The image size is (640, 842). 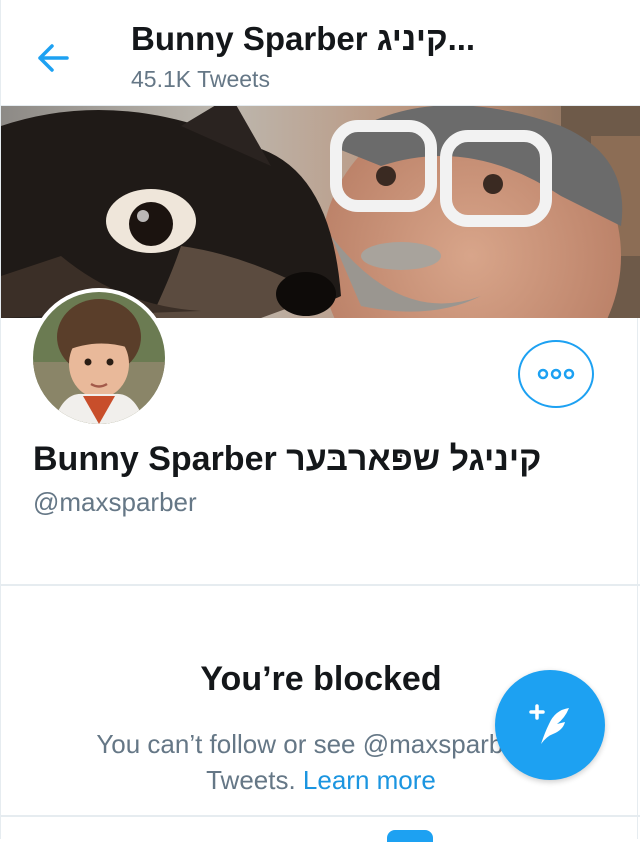 What do you see at coordinates (115, 502) in the screenshot?
I see `user-handle: @maxsparber` at bounding box center [115, 502].